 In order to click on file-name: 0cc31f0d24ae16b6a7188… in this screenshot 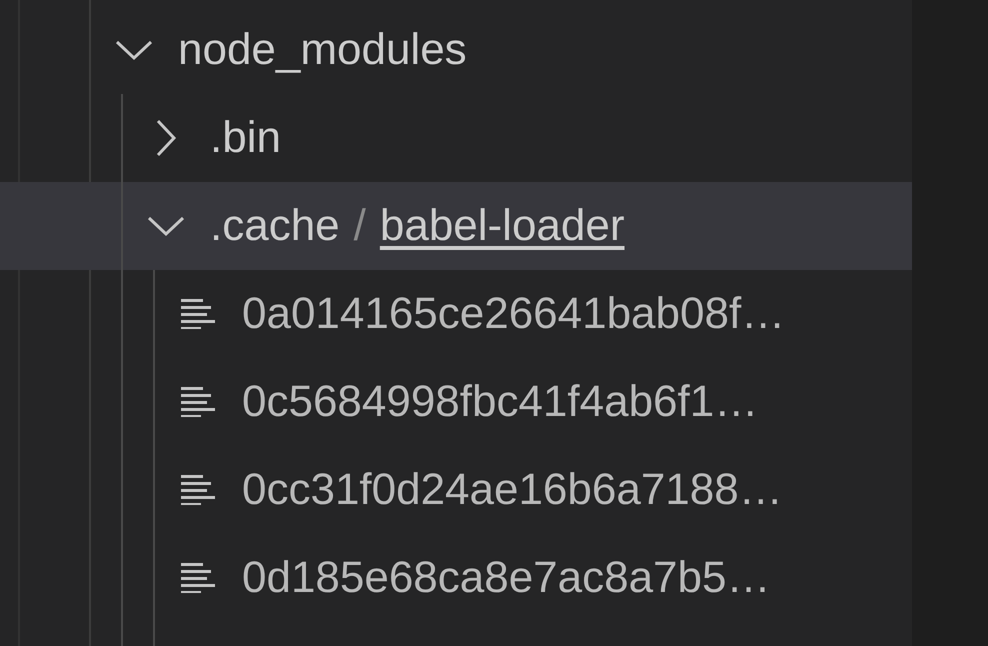, I will do `click(512, 490)`.